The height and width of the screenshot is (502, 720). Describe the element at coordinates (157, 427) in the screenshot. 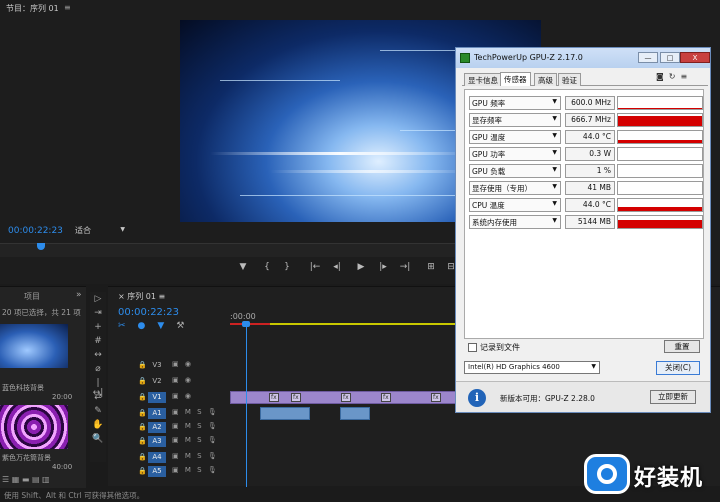

I see `track-name: A2` at that location.